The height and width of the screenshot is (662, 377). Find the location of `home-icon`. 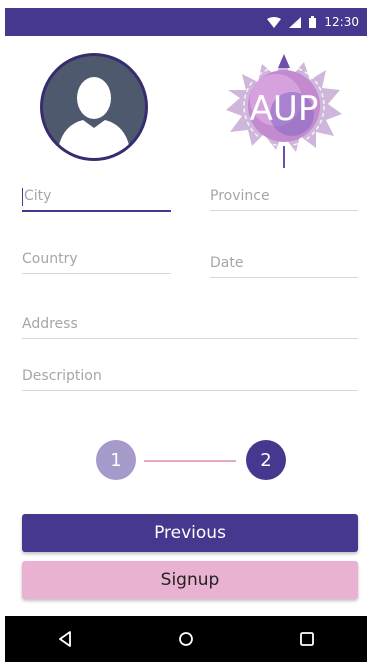

home-icon is located at coordinates (186, 639).